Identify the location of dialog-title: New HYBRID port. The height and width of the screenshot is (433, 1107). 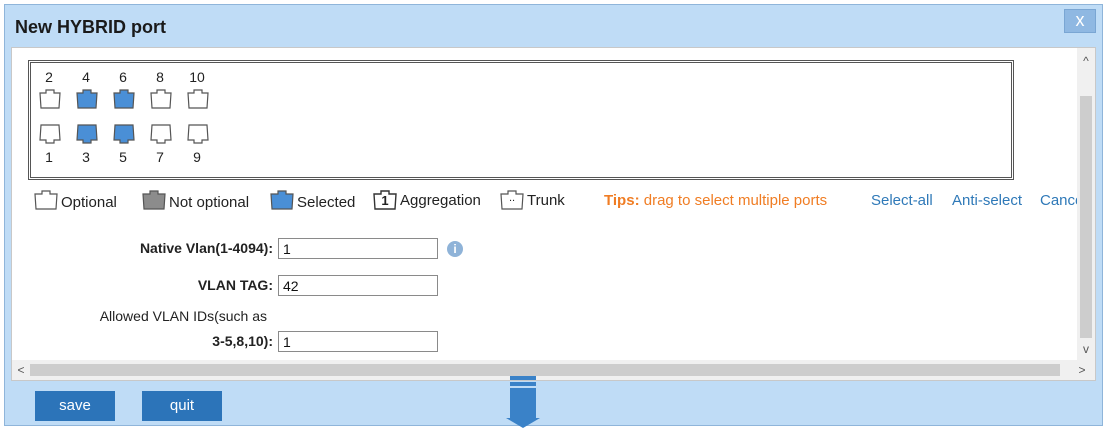
(91, 27).